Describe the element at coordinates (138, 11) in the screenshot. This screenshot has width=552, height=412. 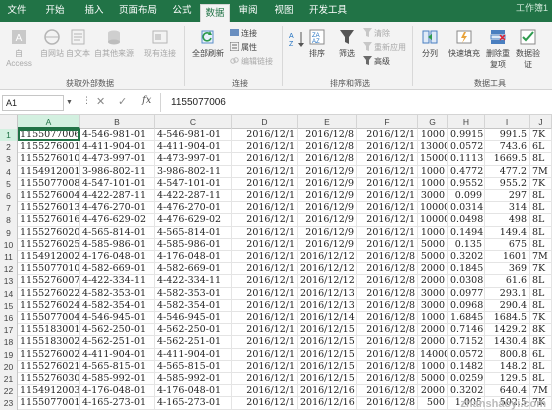
I see `tab-3: 页面布局` at that location.